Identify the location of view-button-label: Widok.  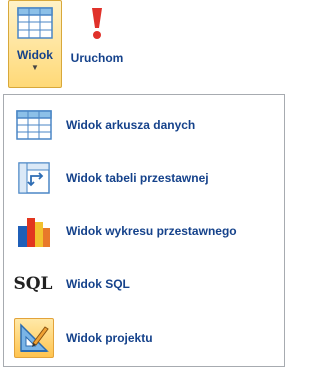
(35, 55).